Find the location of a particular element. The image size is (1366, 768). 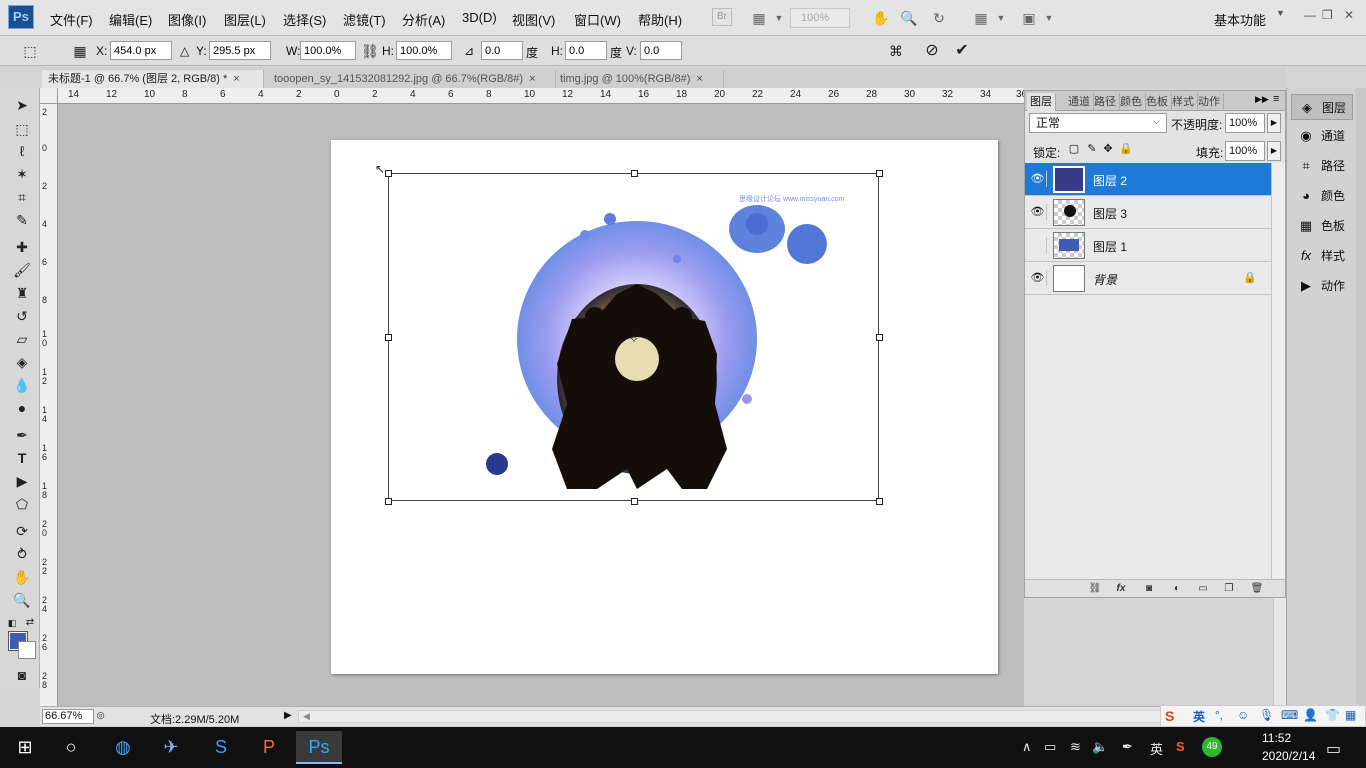

3d-rotate-tool-icon: ⟳ is located at coordinates (22, 531).